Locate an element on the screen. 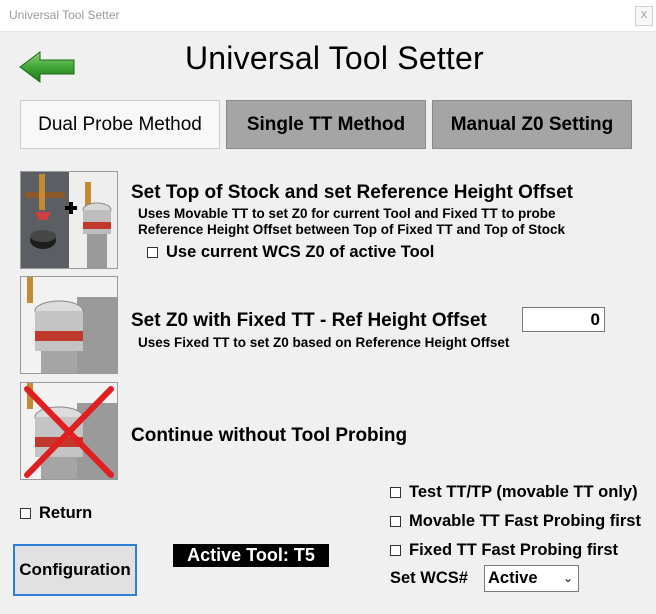 This screenshot has width=656, height=614. fixed-tt-image is located at coordinates (69, 325).